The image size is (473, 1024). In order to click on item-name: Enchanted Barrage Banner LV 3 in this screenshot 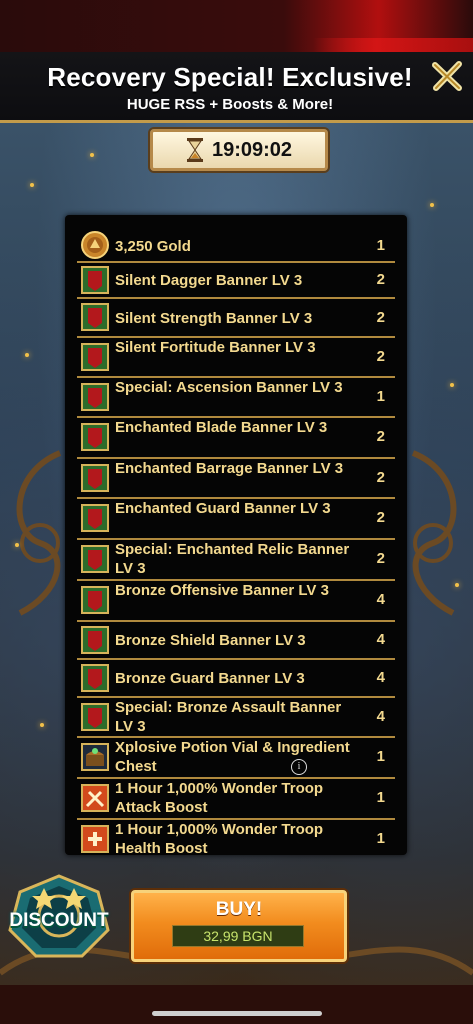, I will do `click(229, 468)`.